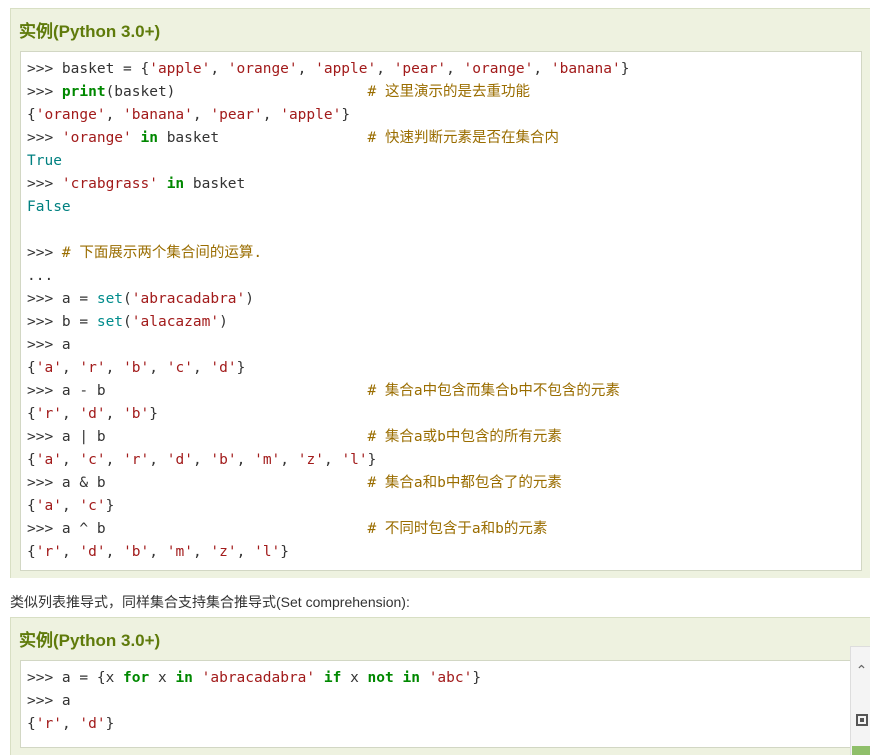 Image resolution: width=870 pixels, height=755 pixels. Describe the element at coordinates (127, 322) in the screenshot. I see `code-line: >>> b = set('alacazam')` at that location.